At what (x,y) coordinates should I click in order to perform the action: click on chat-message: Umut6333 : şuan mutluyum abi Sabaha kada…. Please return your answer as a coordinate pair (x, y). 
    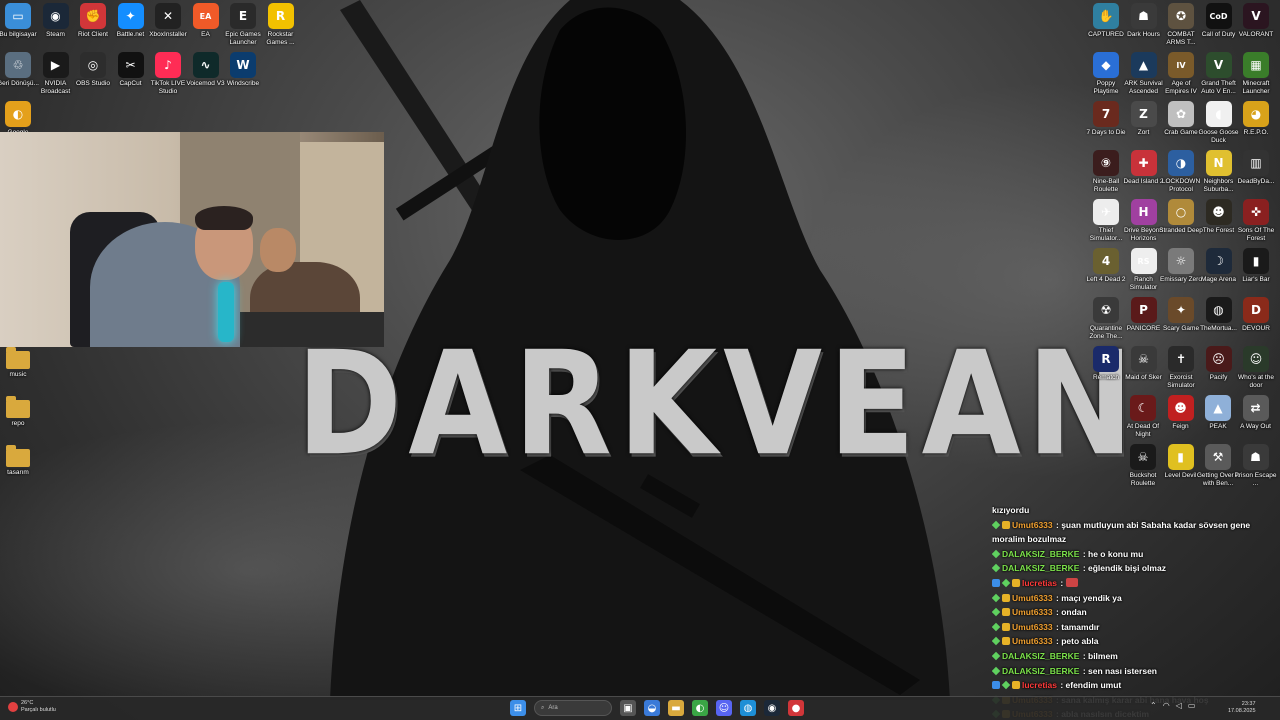
    Looking at the image, I should click on (1136, 532).